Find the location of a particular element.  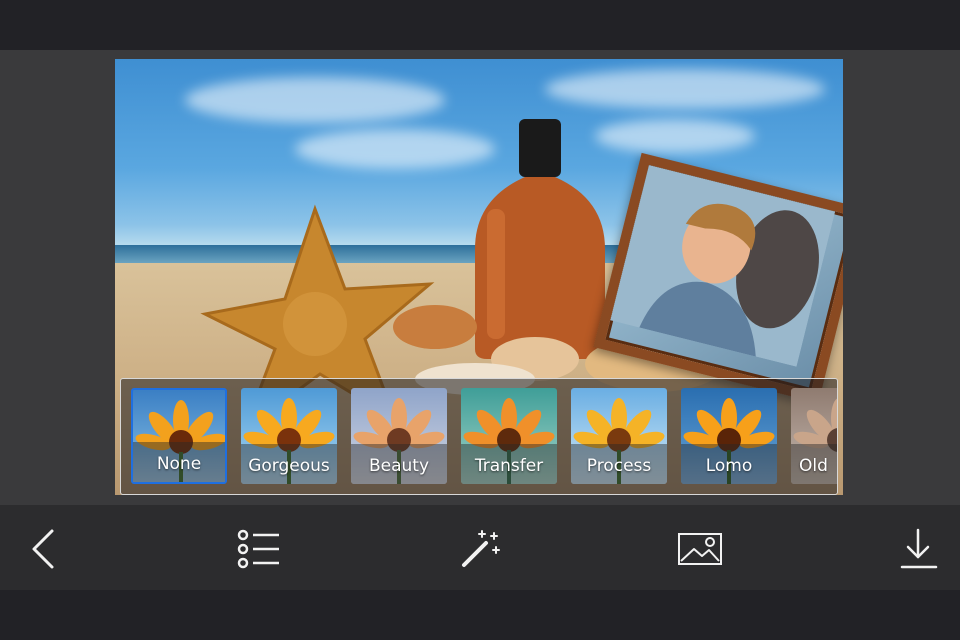

filter-thumbnail-none: None is located at coordinates (179, 436).